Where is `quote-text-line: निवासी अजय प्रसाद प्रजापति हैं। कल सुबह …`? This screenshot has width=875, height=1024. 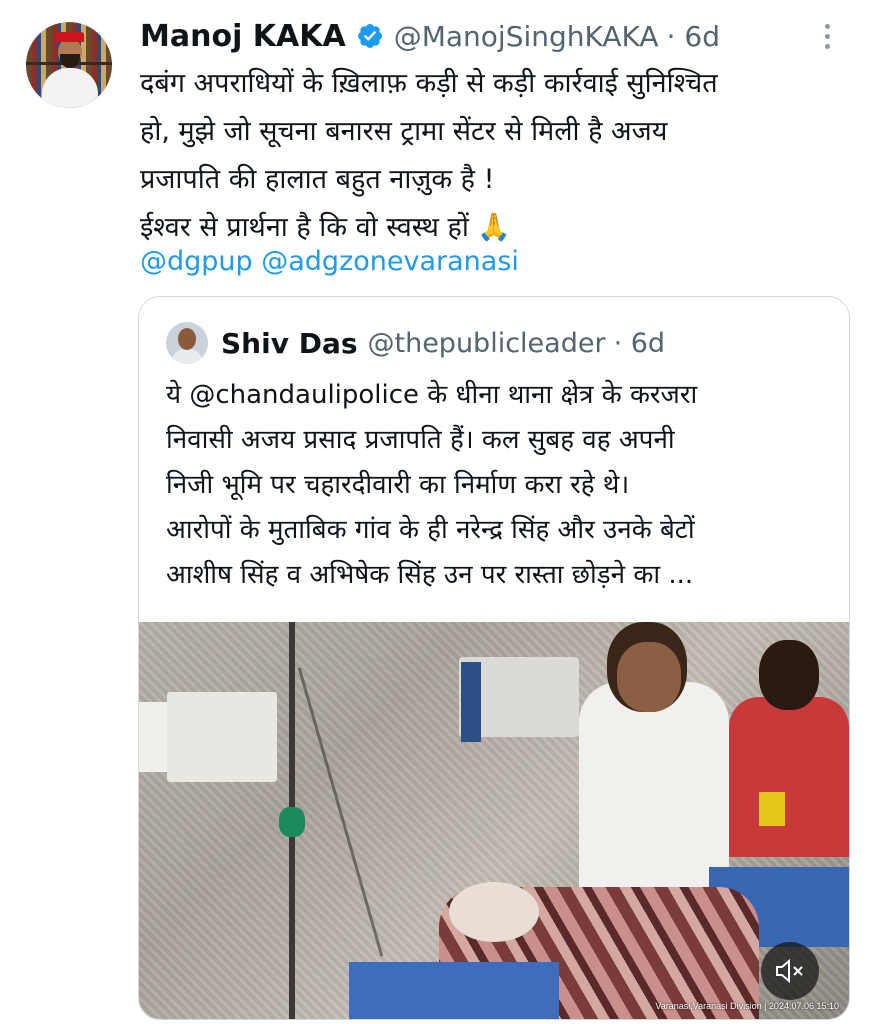
quote-text-line: निवासी अजय प्रसाद प्रजापति हैं। कल सुबह … is located at coordinates (420, 440).